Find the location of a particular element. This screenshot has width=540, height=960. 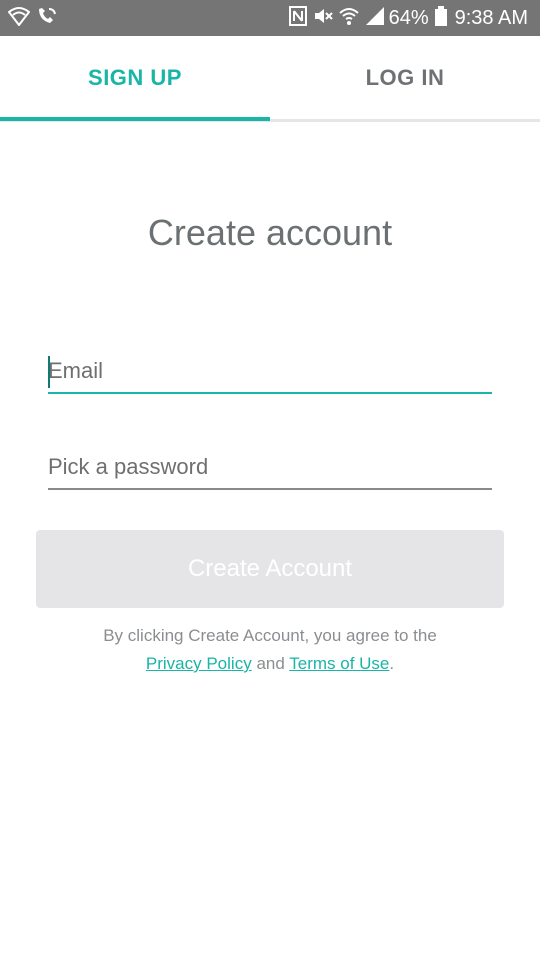

nfc-icon is located at coordinates (297, 18).